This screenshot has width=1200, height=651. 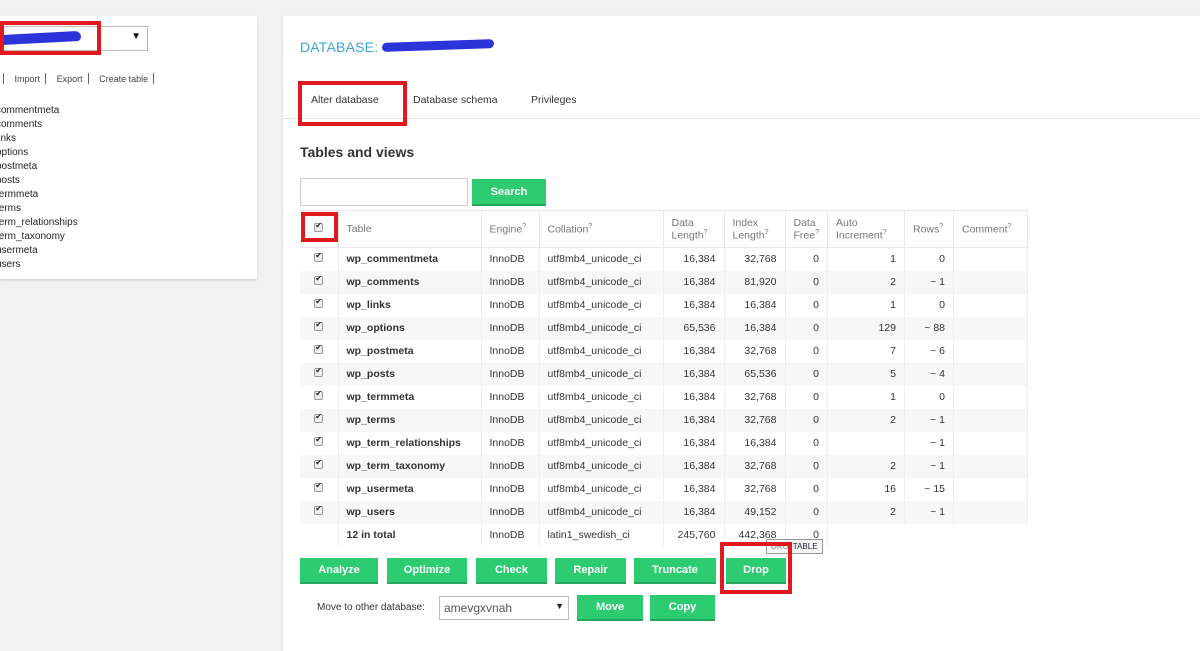 I want to click on table-name-link: wp_links, so click(x=410, y=305).